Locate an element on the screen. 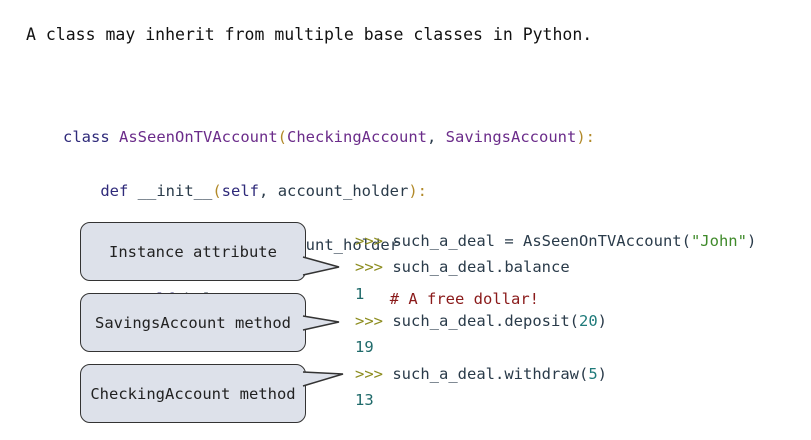 This screenshot has height=440, width=811. keyword-def: def is located at coordinates (114, 191).